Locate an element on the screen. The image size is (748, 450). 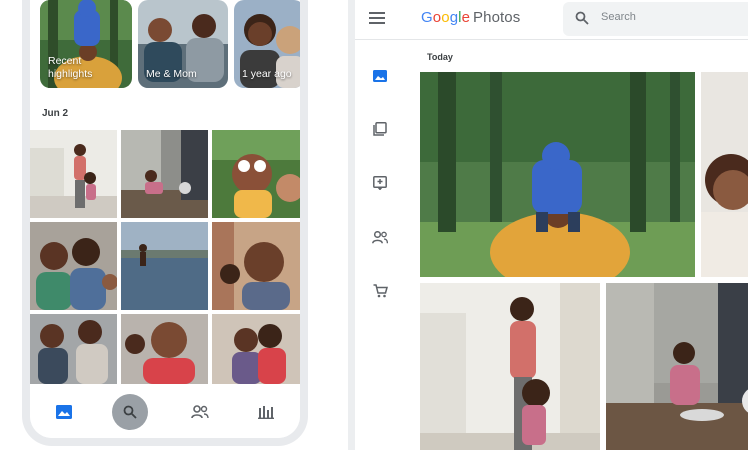
nav-library-button is located at coordinates (266, 412).